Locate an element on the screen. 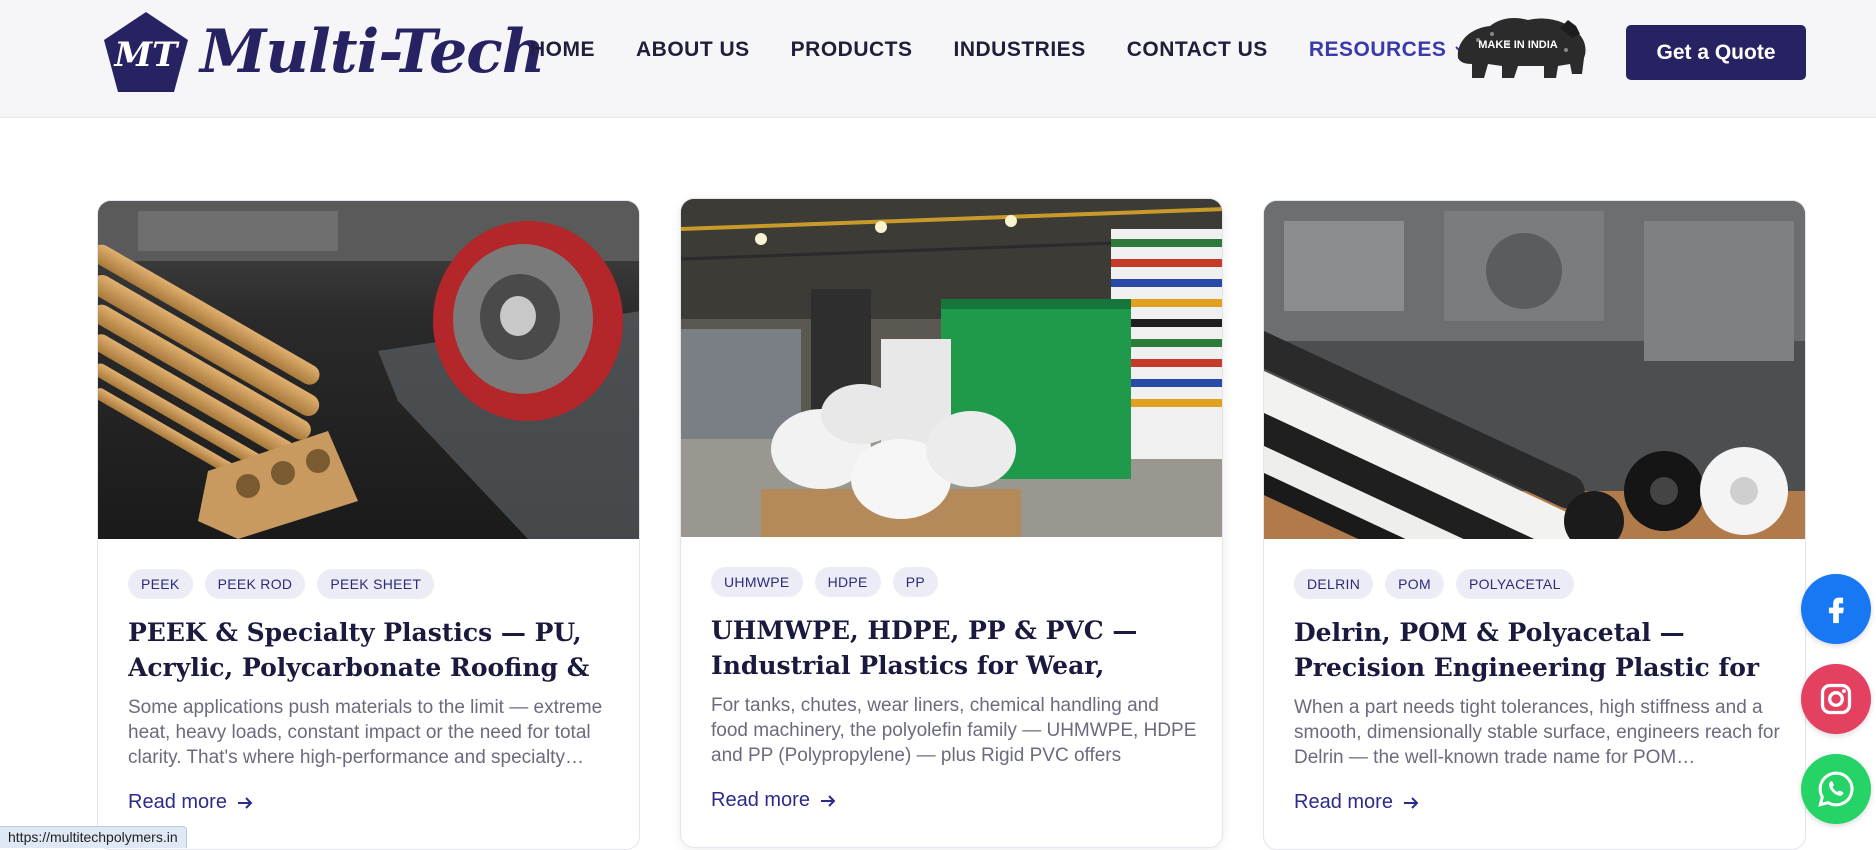 The height and width of the screenshot is (850, 1876). nav-resources: RESOURCES is located at coordinates (1389, 50).